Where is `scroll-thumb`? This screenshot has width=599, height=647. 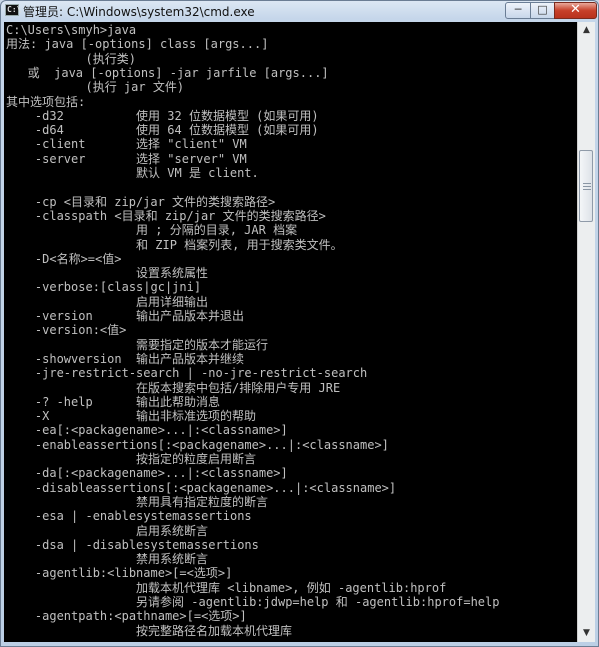
scroll-thumb is located at coordinates (586, 186).